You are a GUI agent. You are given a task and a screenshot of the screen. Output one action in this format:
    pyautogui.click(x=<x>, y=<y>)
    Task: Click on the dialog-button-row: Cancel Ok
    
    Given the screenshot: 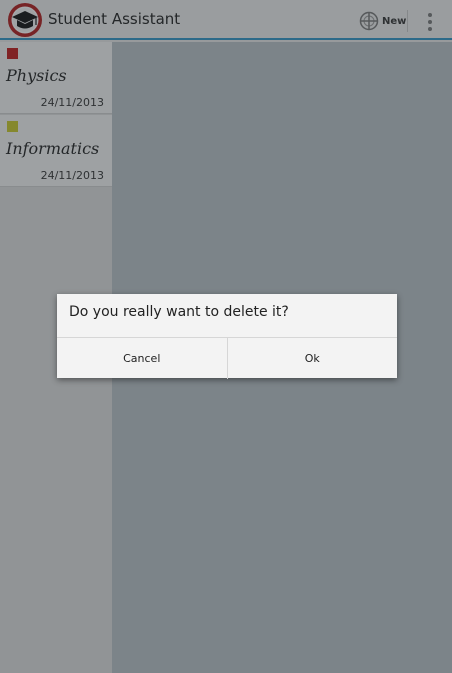 What is the action you would take?
    pyautogui.click(x=227, y=358)
    